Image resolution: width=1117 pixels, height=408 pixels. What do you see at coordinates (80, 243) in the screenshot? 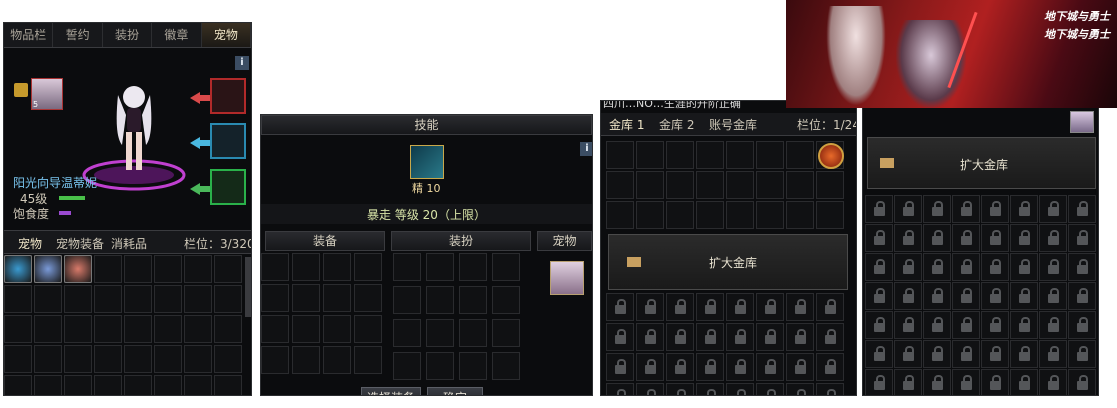
I see `subtab-pet-equipment: 宠物装备` at bounding box center [80, 243].